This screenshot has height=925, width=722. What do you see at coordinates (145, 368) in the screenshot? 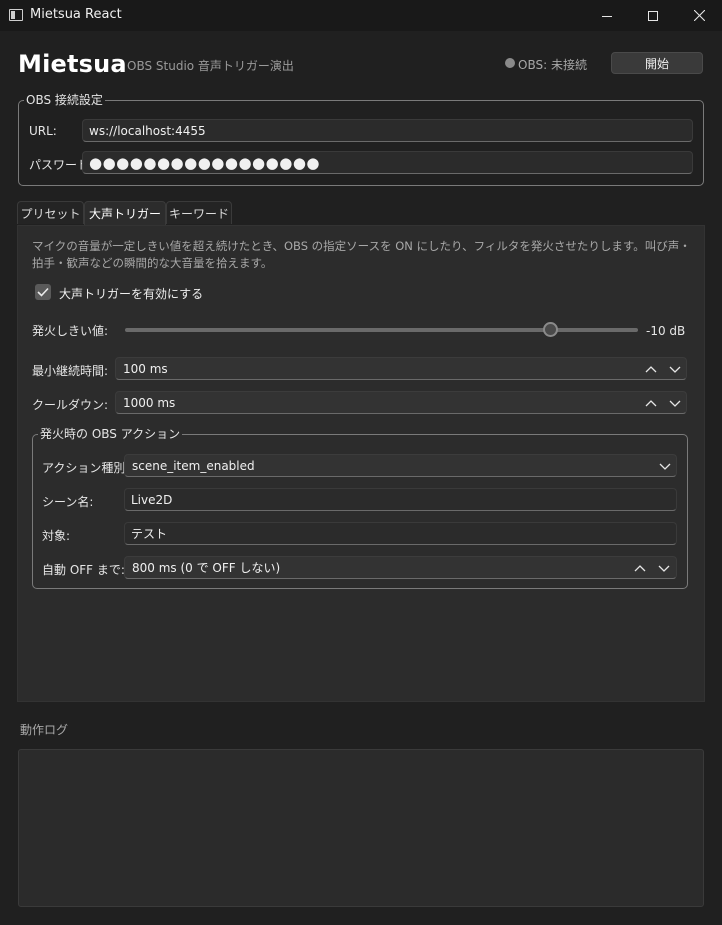
I see `min-duration-value: 100 ms` at bounding box center [145, 368].